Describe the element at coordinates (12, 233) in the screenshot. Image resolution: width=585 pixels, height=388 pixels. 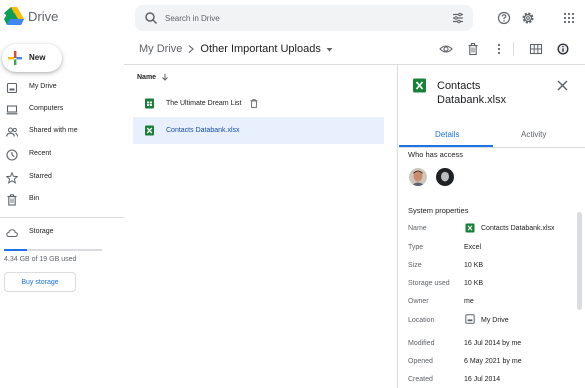
I see `cloud-icon` at that location.